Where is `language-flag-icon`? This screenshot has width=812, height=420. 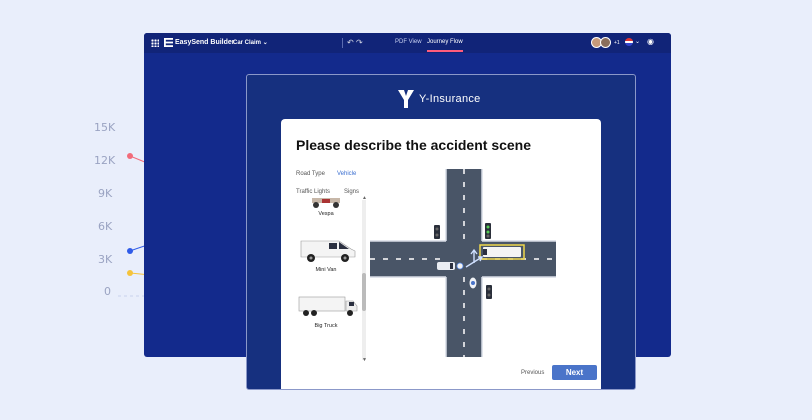
language-flag-icon is located at coordinates (629, 42).